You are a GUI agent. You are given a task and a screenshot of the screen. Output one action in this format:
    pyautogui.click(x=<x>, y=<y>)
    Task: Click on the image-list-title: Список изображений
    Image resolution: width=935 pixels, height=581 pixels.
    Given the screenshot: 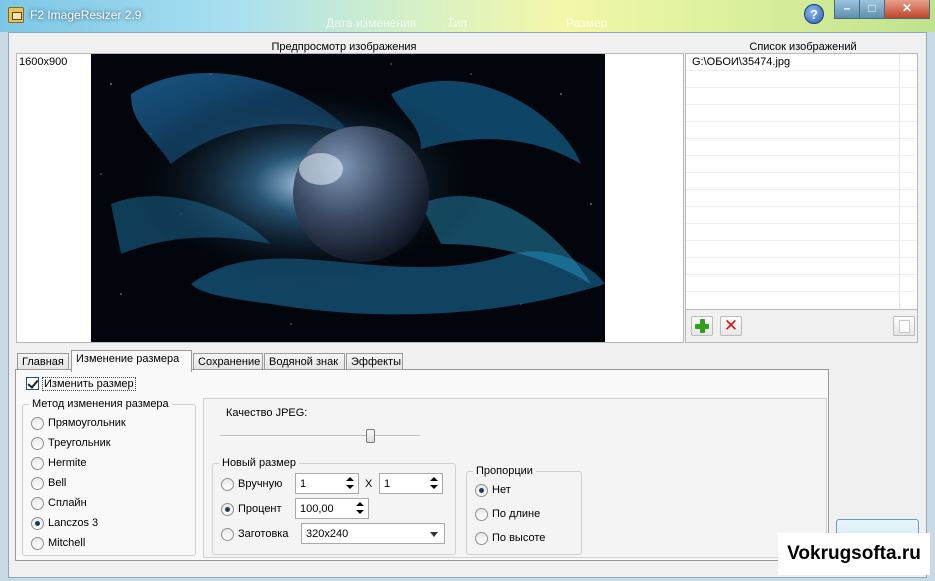 What is the action you would take?
    pyautogui.click(x=803, y=47)
    